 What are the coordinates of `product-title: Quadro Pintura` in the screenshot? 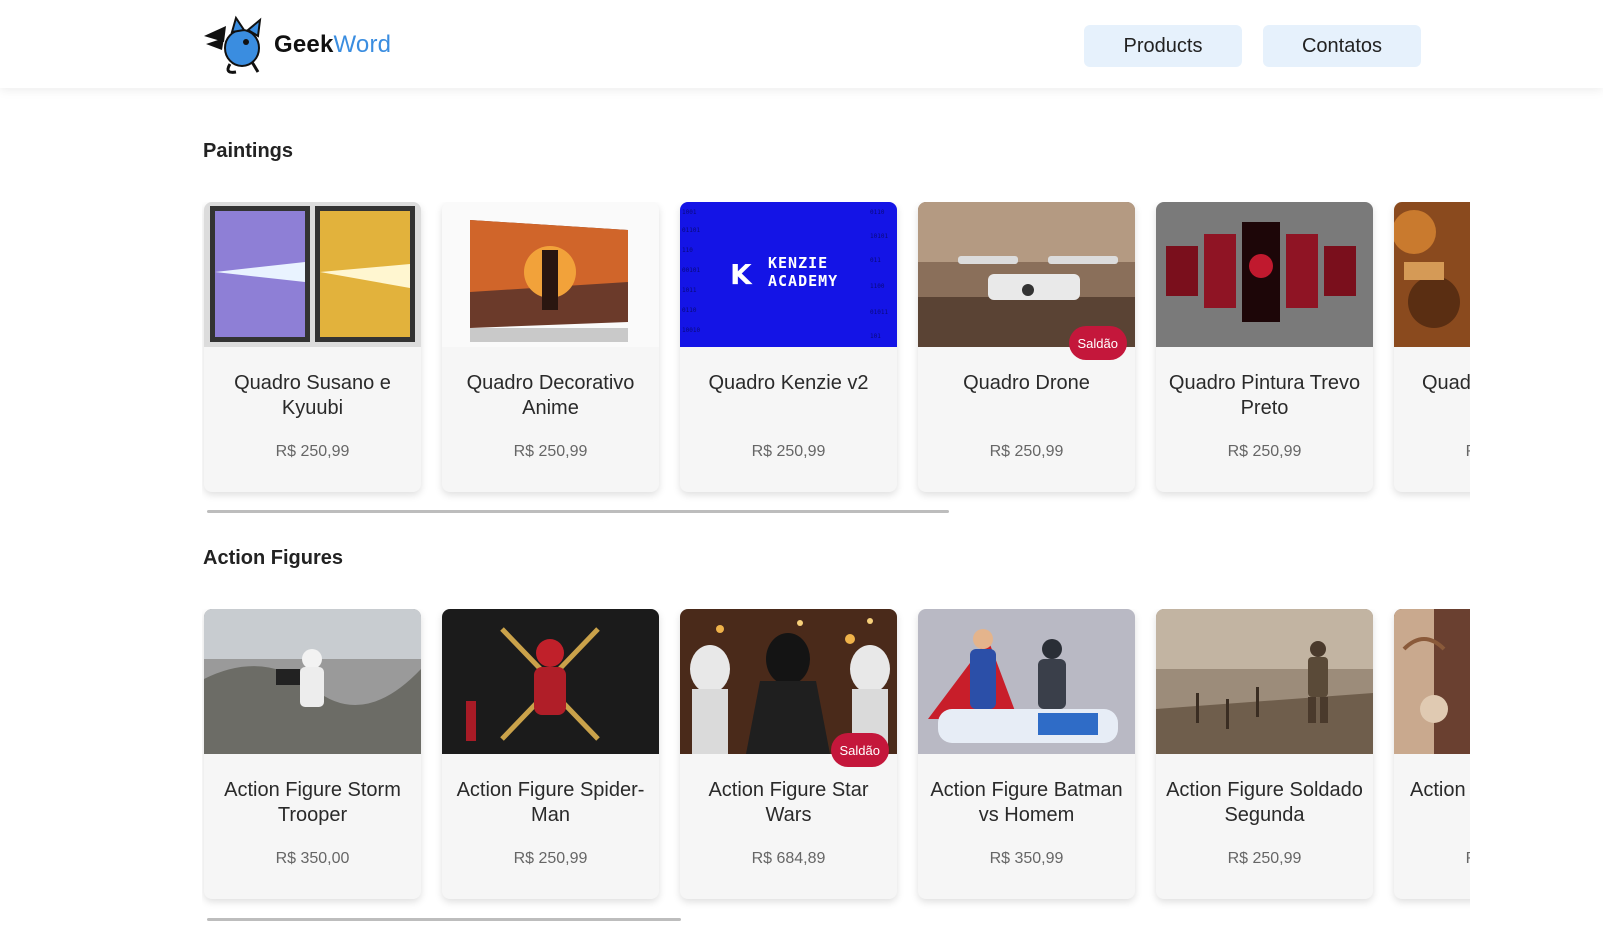 It's located at (1446, 383).